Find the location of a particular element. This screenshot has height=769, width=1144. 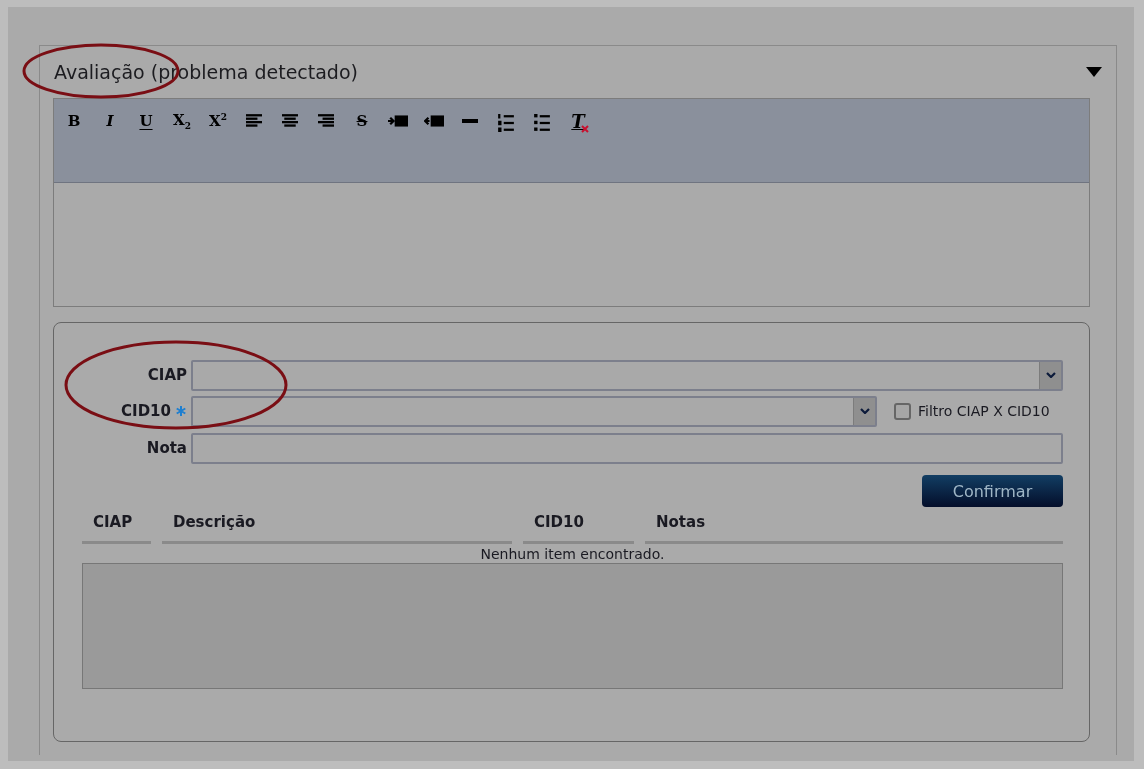

subscript-button: X$_{2}$ is located at coordinates (182, 121).